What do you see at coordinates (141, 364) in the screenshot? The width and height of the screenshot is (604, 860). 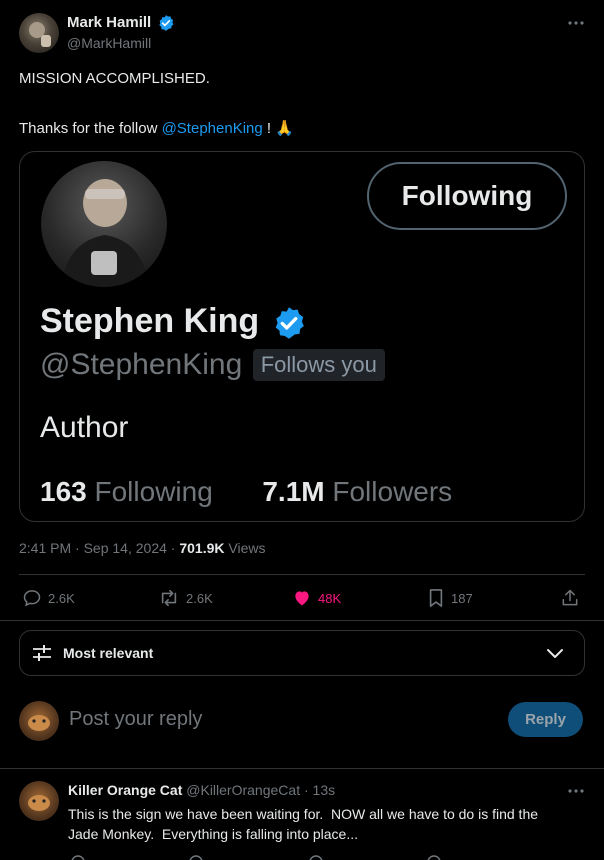 I see `card-handle: @StephenKing` at bounding box center [141, 364].